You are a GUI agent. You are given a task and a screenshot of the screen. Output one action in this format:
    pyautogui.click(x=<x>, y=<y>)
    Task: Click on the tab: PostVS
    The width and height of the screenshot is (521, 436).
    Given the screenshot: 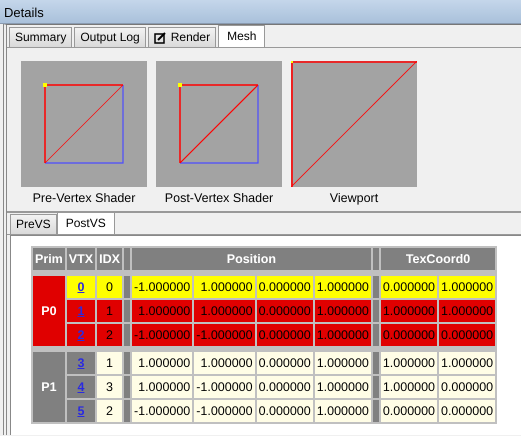 What is the action you would take?
    pyautogui.click(x=85, y=223)
    